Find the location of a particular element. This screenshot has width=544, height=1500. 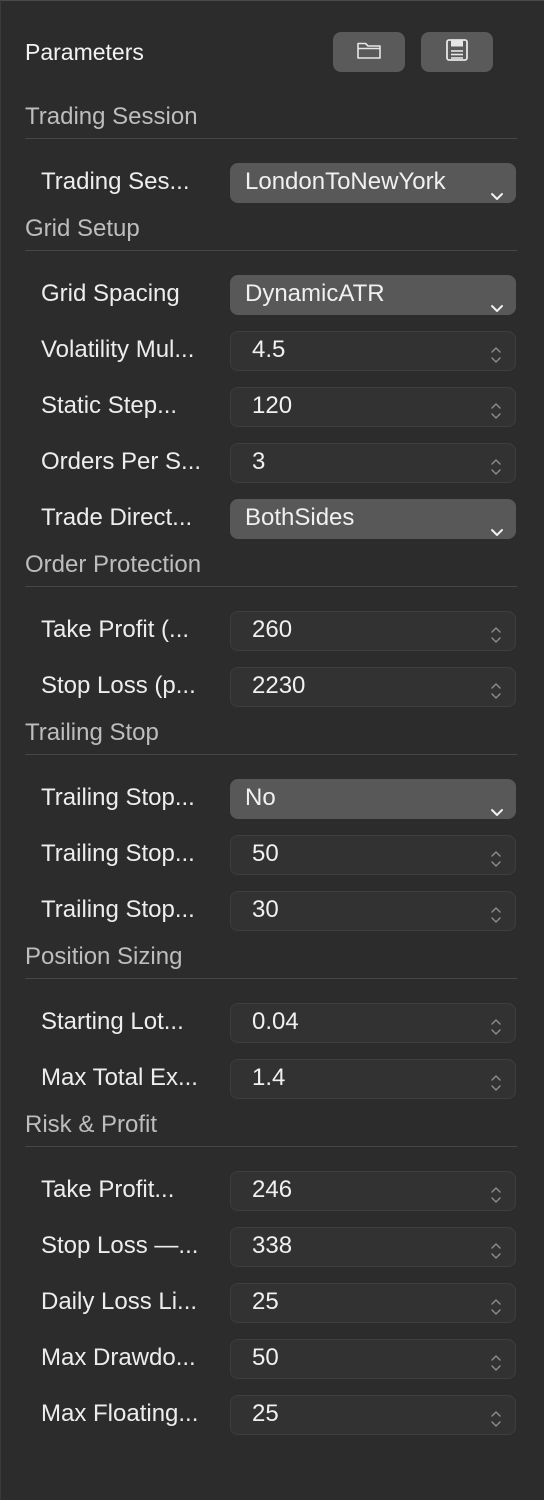

parameter-number-field: 338 is located at coordinates (373, 1247).